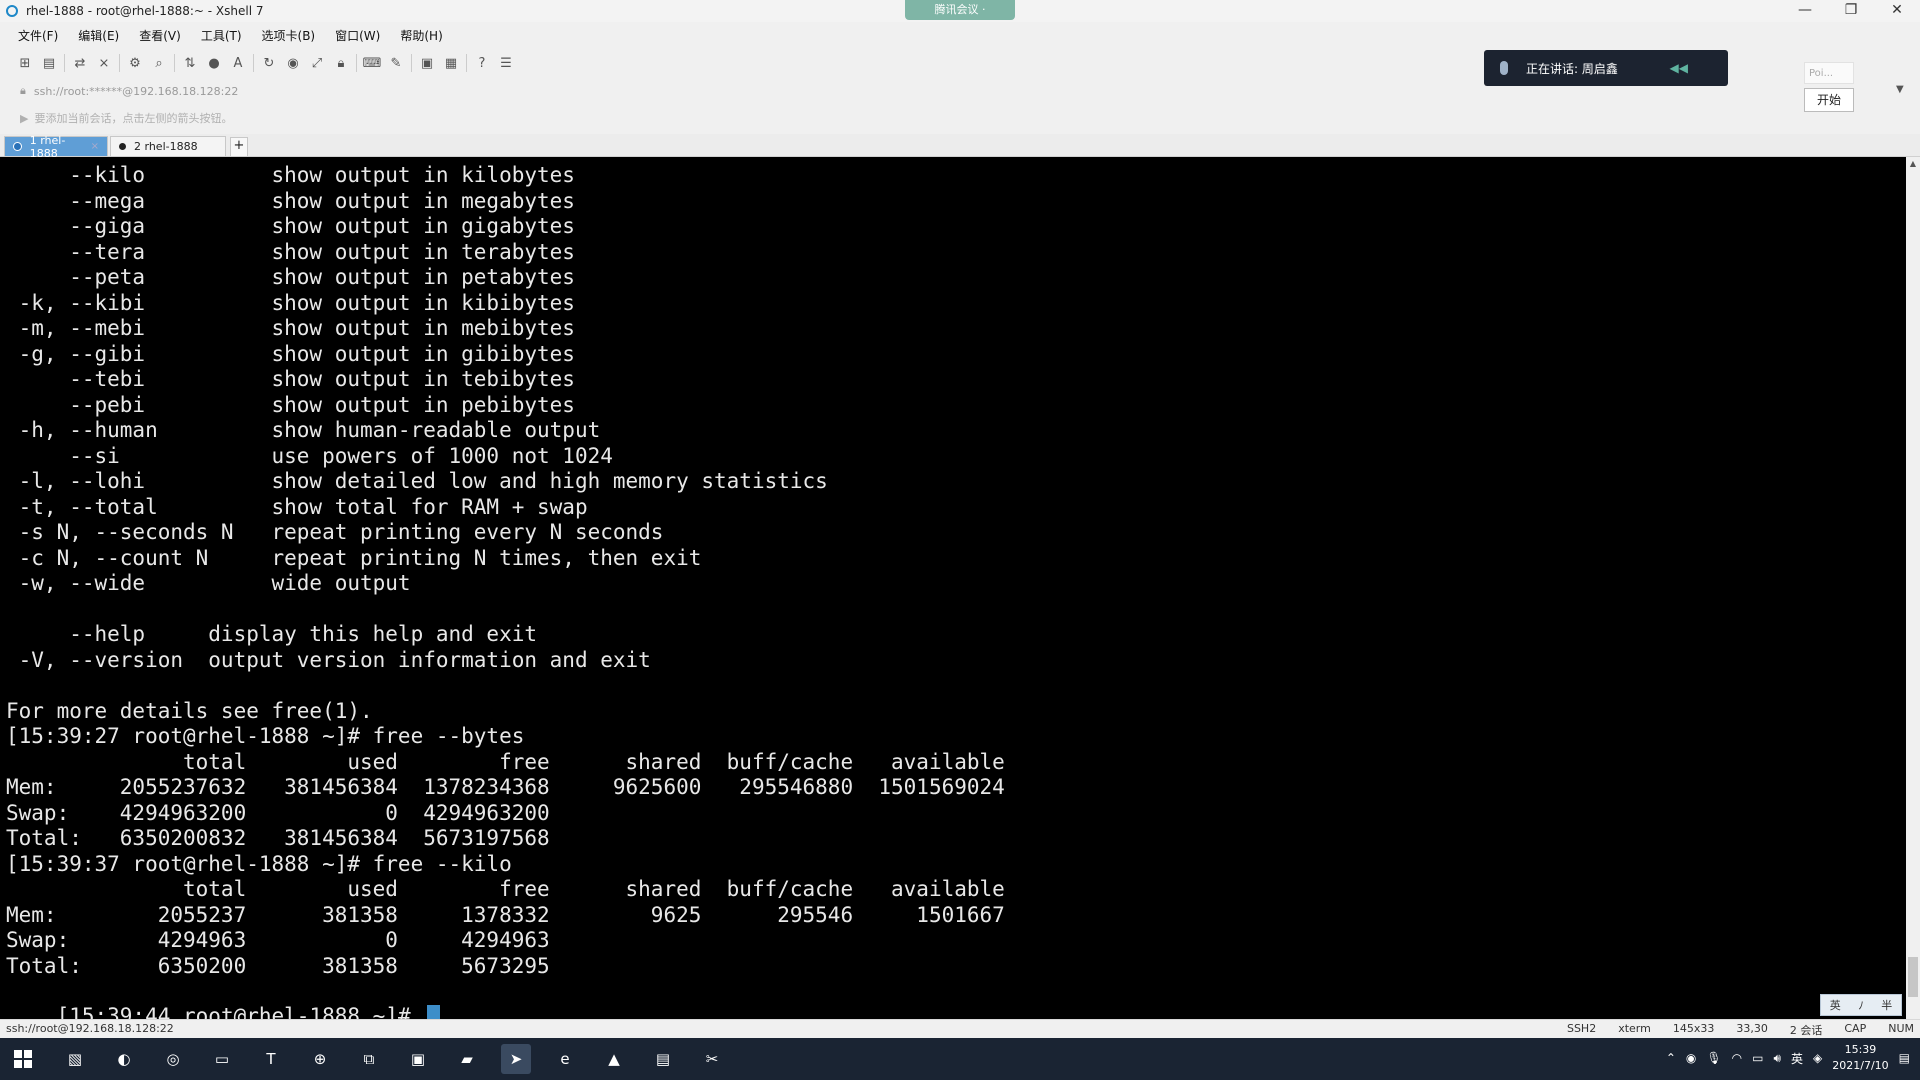 The height and width of the screenshot is (1080, 1920). I want to click on menu-tabs: 选项卡(B), so click(289, 35).